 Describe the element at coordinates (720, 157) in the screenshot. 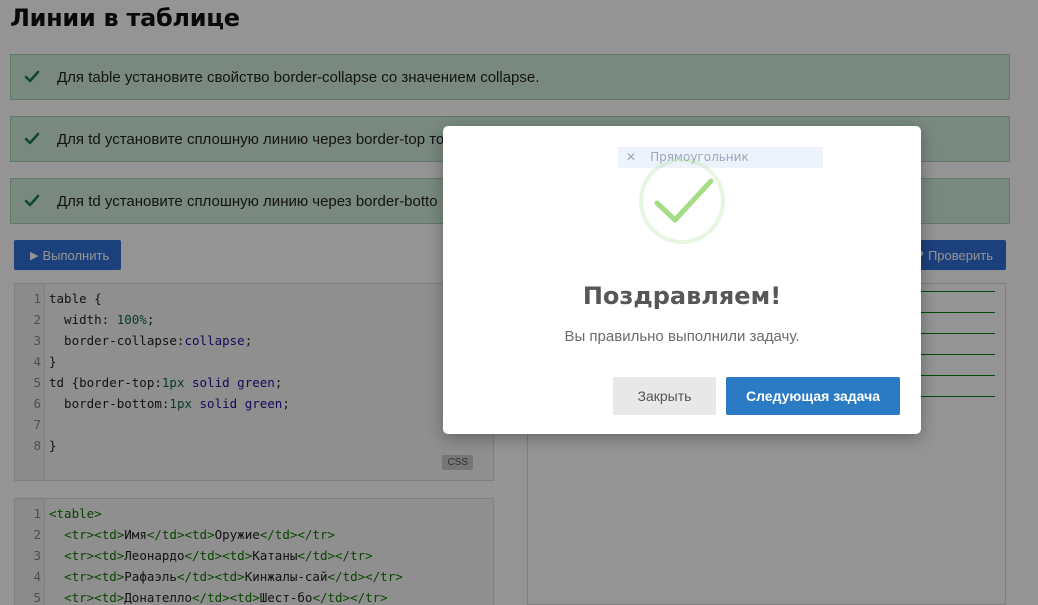

I see `ghost-tooltip: ✕ Прямоугольник` at that location.